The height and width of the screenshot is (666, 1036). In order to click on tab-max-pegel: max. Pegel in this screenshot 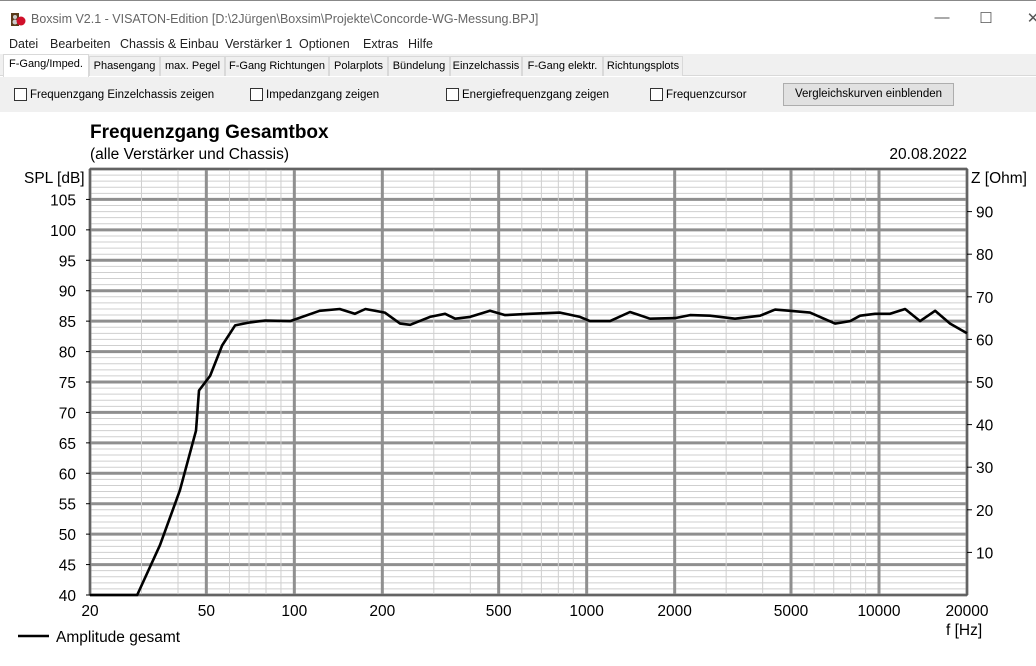, I will do `click(192, 66)`.